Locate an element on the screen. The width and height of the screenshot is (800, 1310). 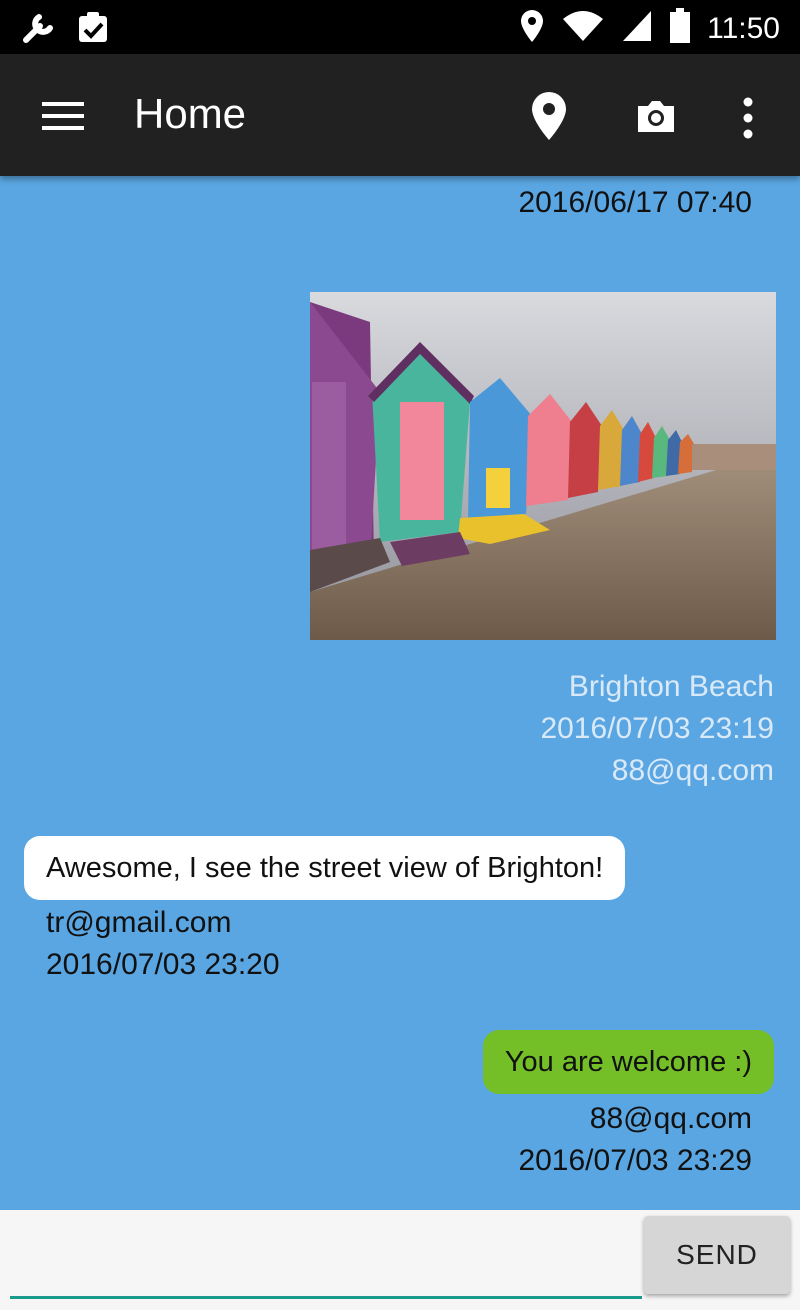
incoming-message-meta: tr@gmail.com 2016/07/03 23:20 is located at coordinates (163, 944).